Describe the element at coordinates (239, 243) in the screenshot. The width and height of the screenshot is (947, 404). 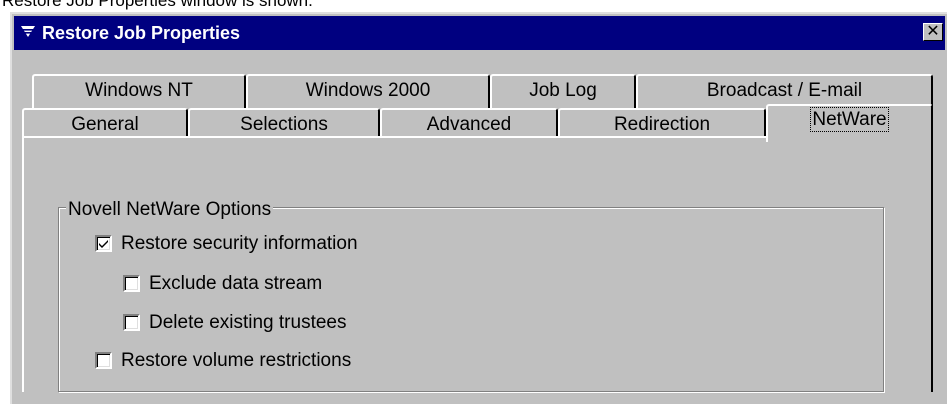
I see `option-label: Restore security information` at that location.